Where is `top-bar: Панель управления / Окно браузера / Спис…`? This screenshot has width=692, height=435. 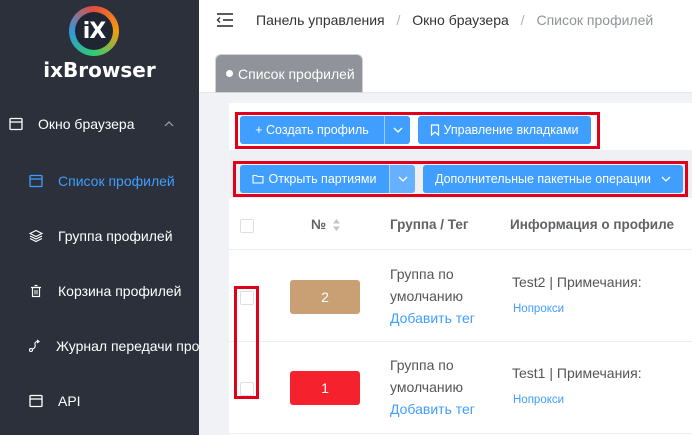
top-bar: Панель управления / Окно браузера / Спис… is located at coordinates (445, 20).